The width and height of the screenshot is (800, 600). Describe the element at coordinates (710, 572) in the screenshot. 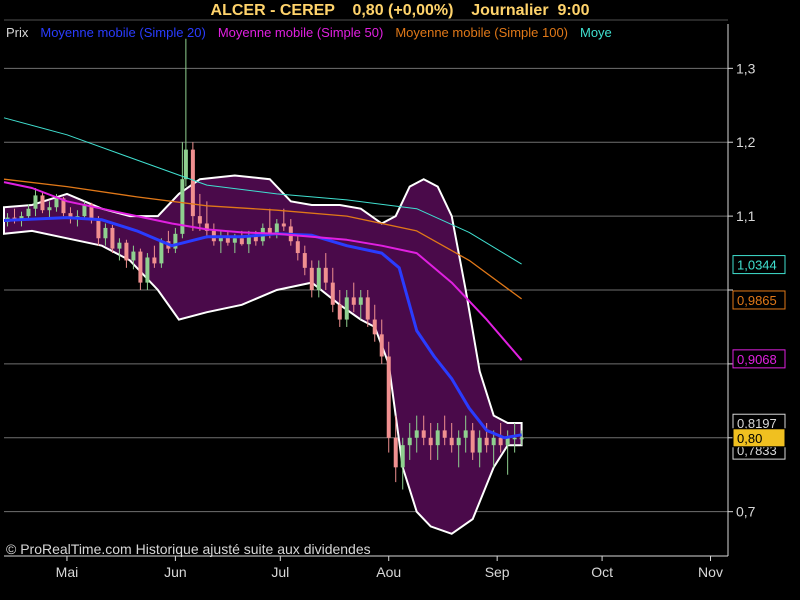

I see `x-tick-label: Nov` at that location.